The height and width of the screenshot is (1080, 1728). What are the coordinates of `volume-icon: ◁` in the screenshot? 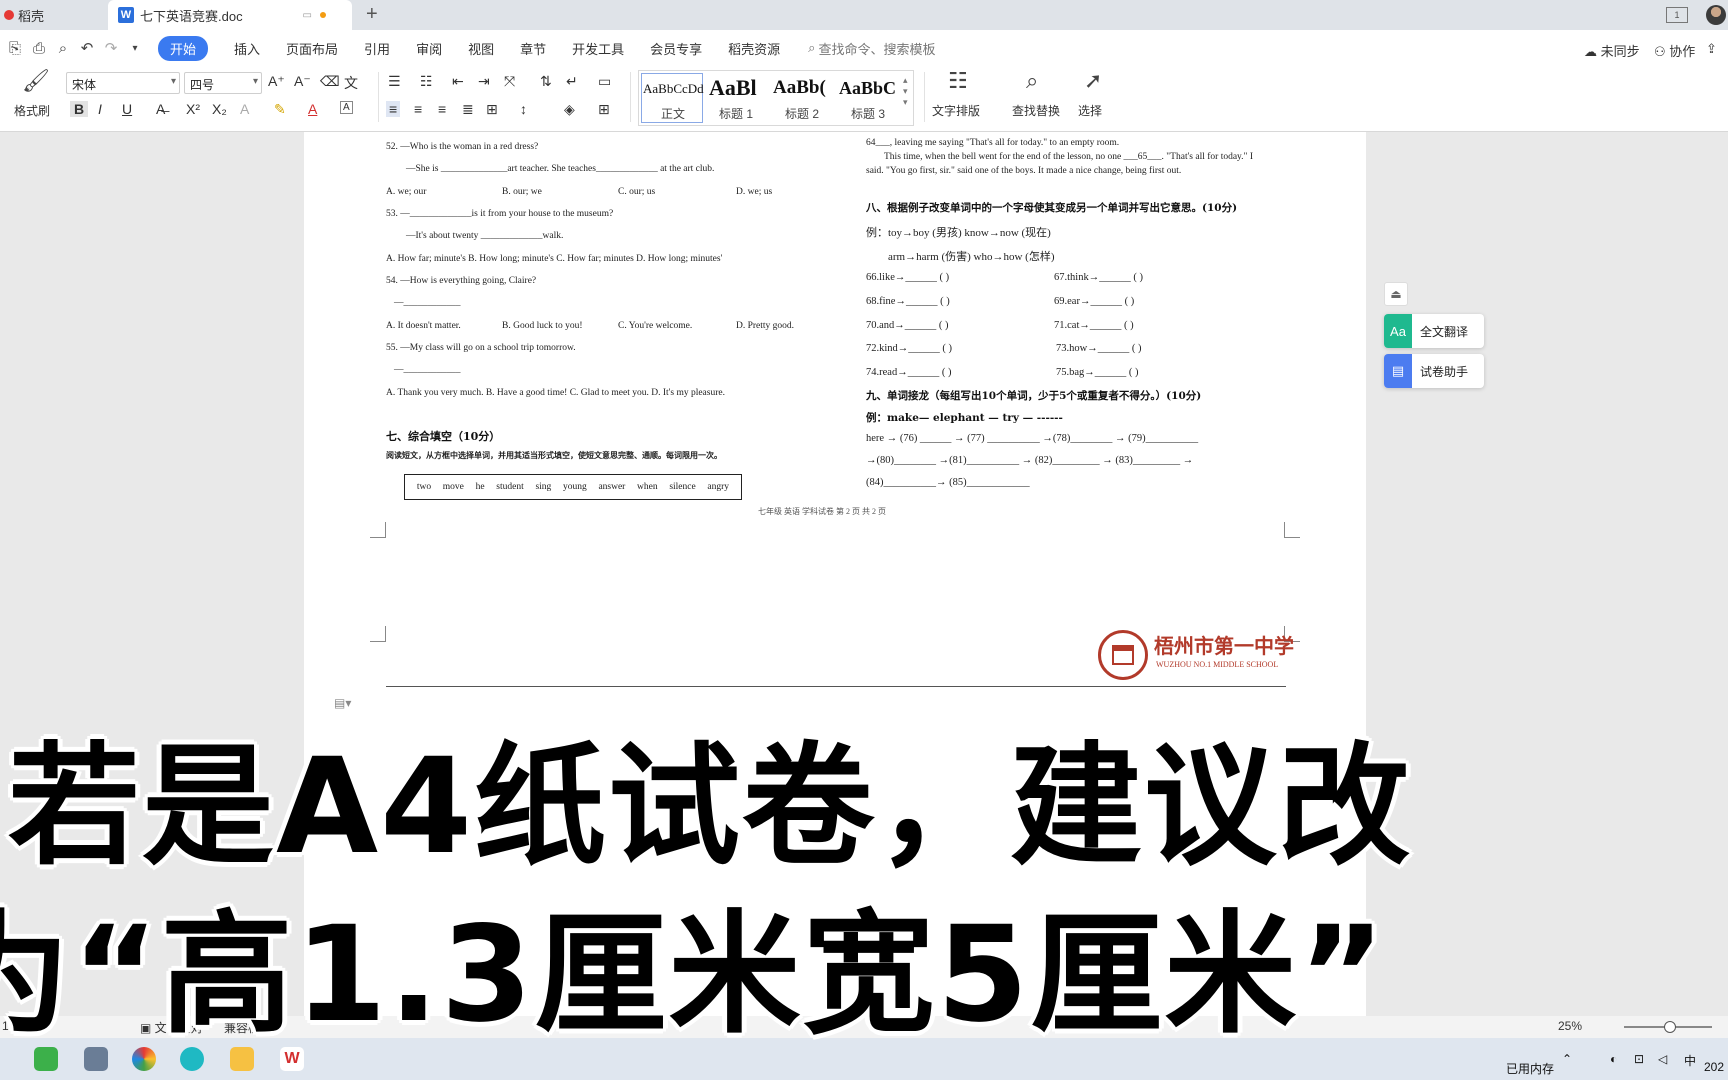 It's located at (1662, 1059).